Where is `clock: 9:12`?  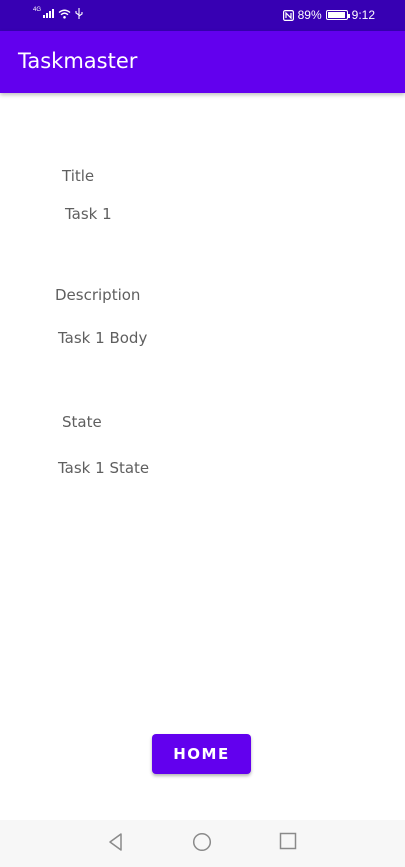 clock: 9:12 is located at coordinates (363, 15).